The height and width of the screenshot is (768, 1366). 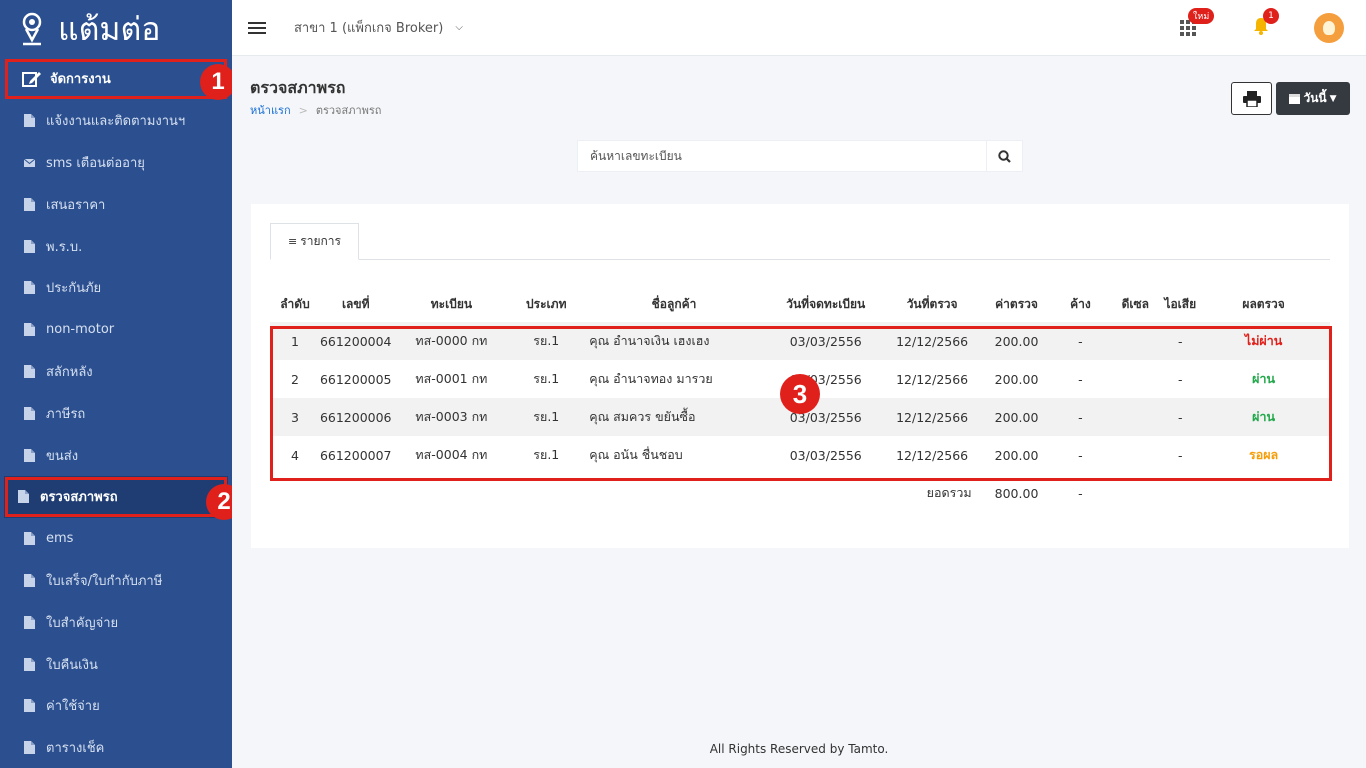 I want to click on page-title: ตรวจสภาพรถ, so click(x=298, y=87).